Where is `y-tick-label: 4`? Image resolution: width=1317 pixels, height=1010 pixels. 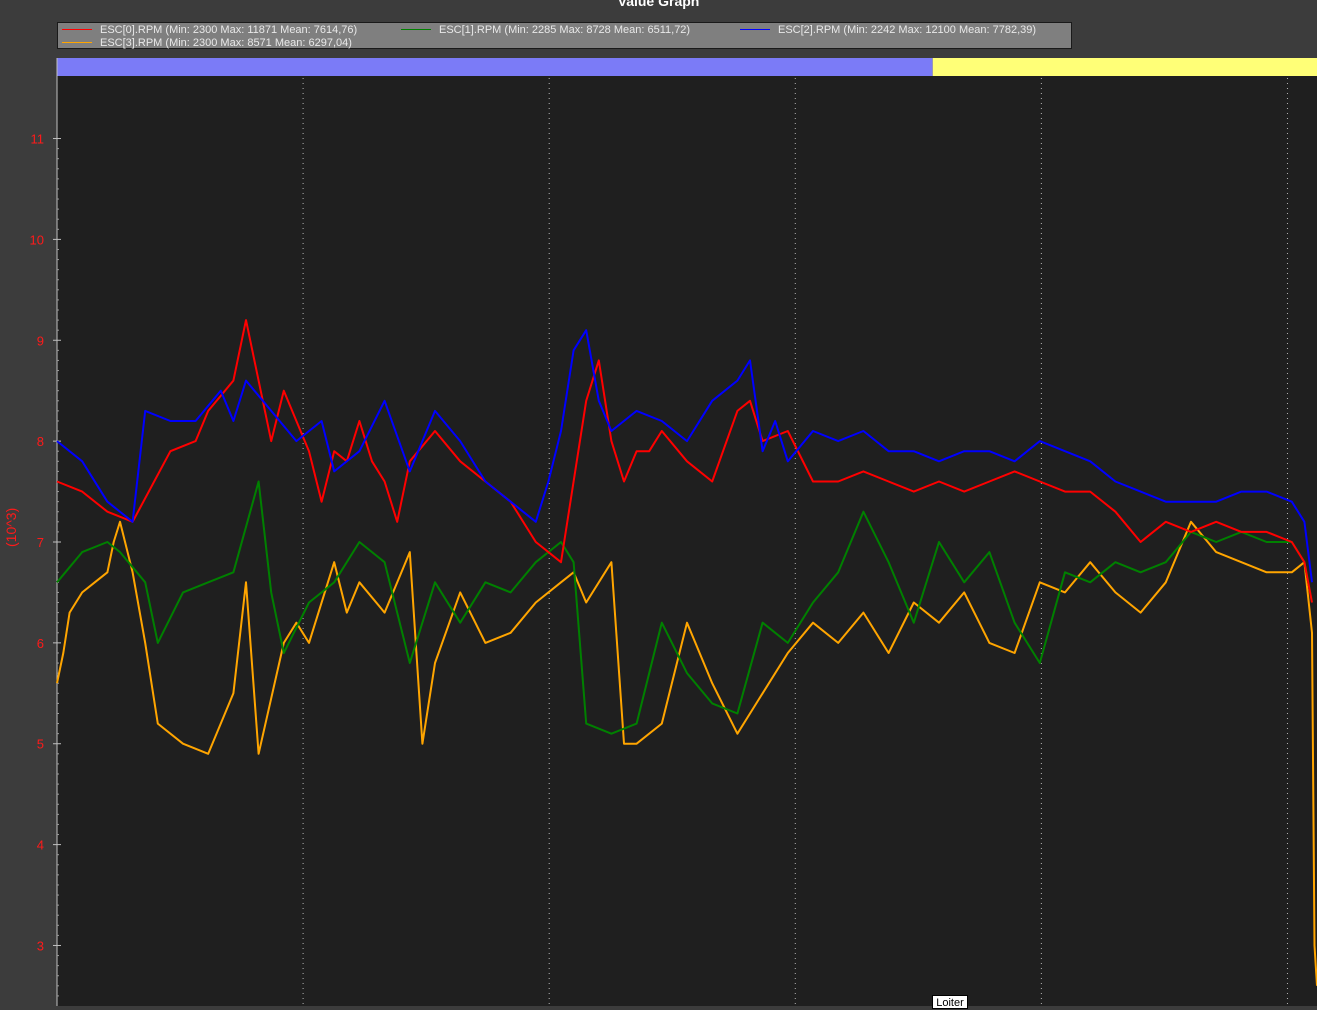 y-tick-label: 4 is located at coordinates (40, 845).